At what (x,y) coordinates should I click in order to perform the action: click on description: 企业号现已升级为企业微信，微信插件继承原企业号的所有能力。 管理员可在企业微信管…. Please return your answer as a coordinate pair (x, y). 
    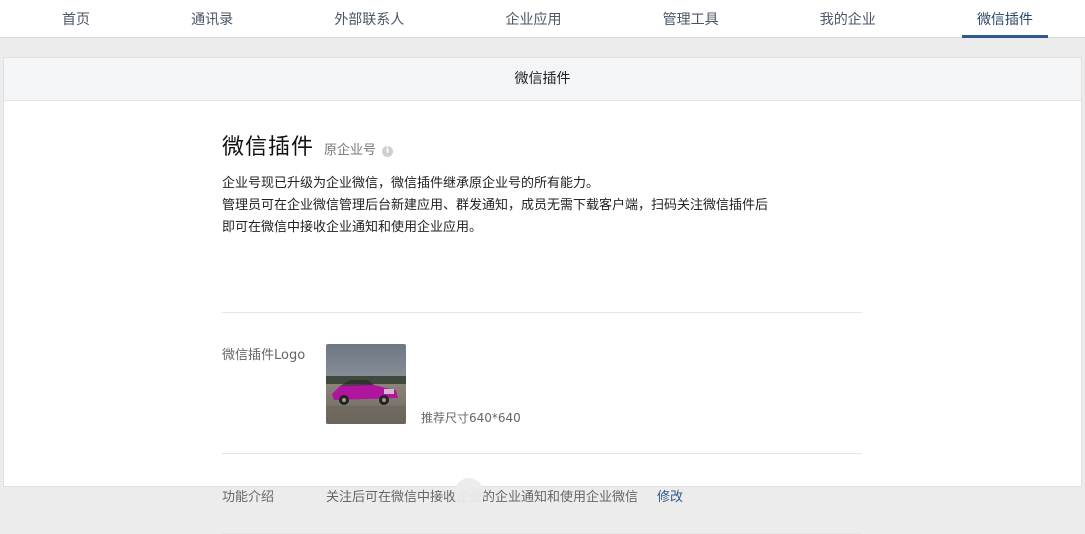
    Looking at the image, I should click on (542, 206).